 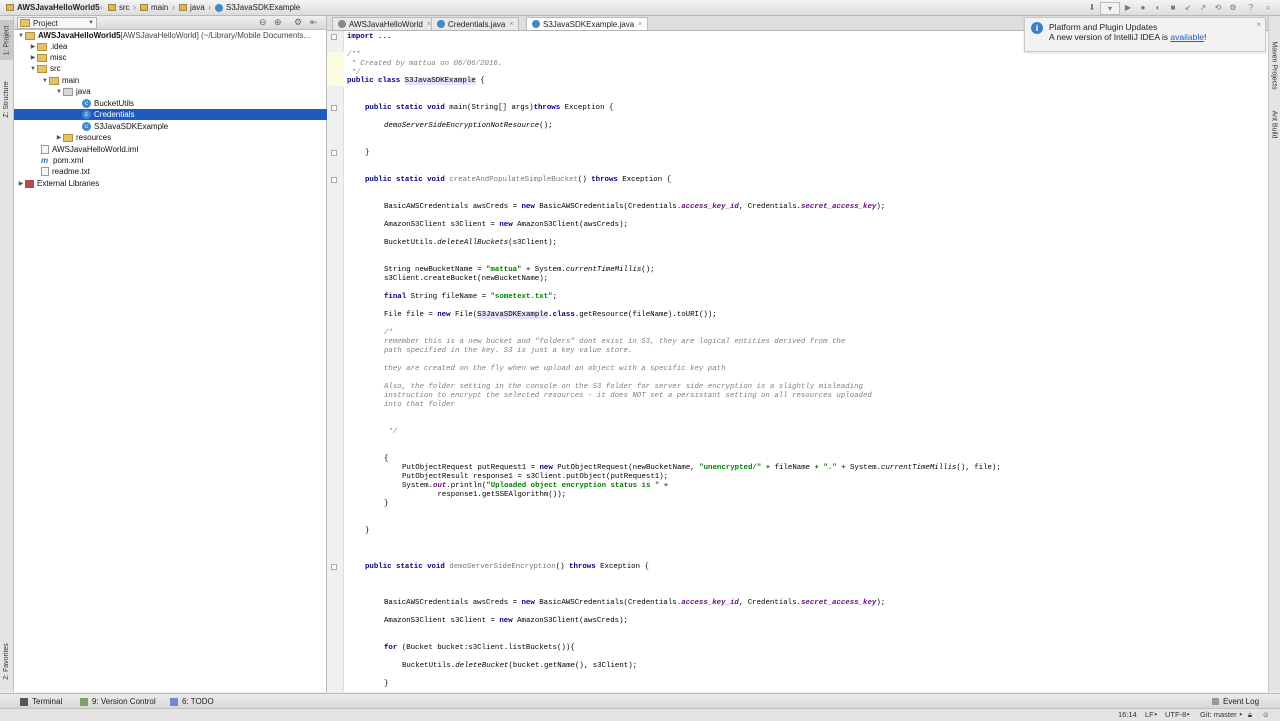 I want to click on coverage-icon: ◐, so click(x=1158, y=7).